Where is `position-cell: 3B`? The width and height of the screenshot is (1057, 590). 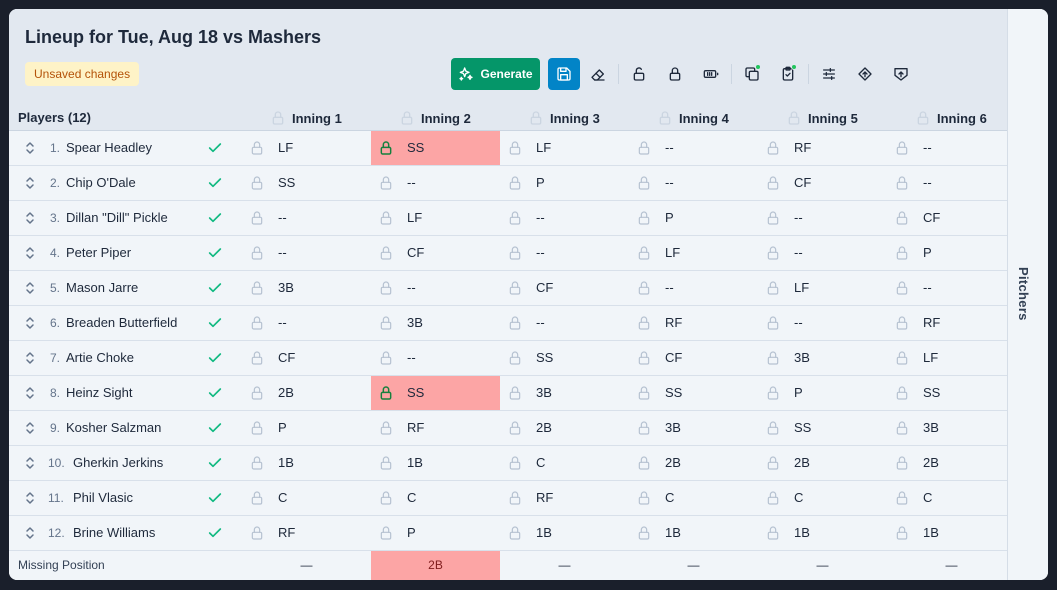 position-cell: 3B is located at coordinates (435, 323).